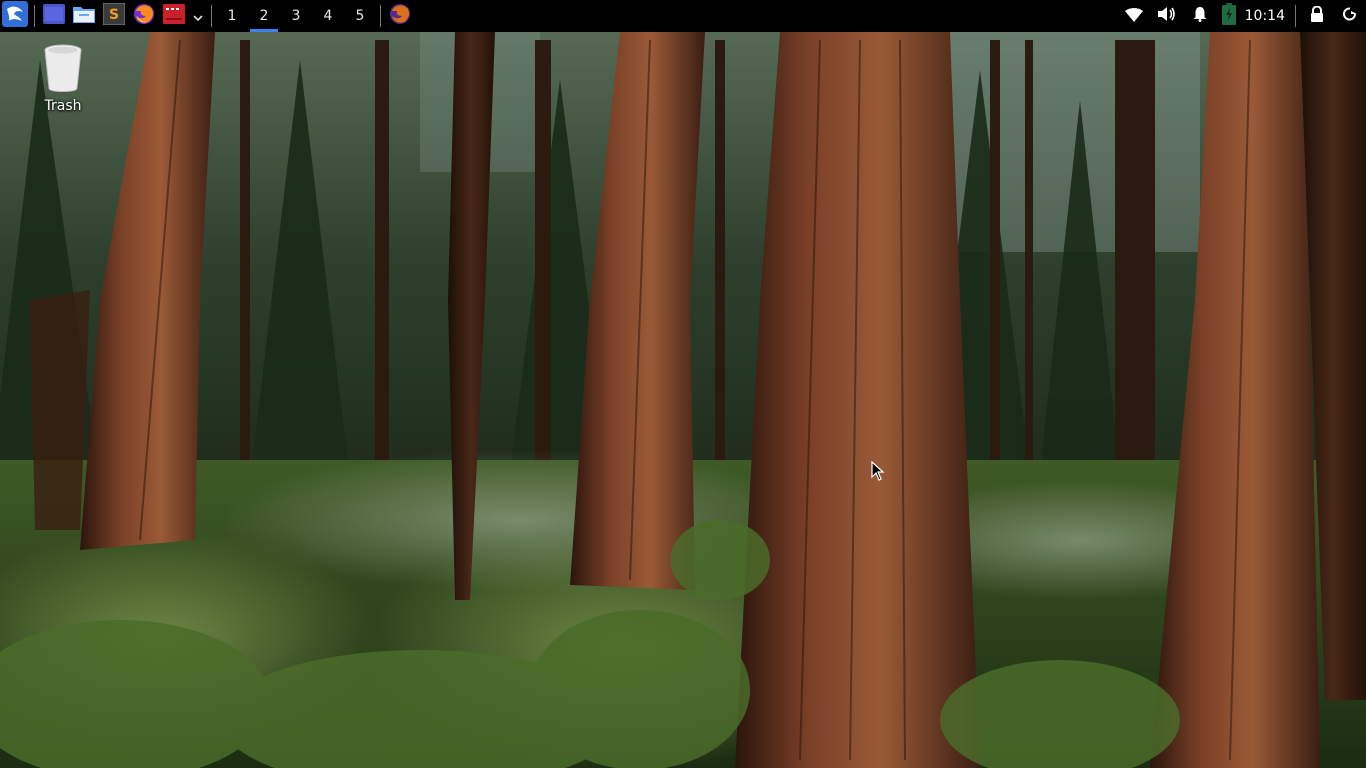 This screenshot has height=768, width=1366. I want to click on sublime-text-launcher: S, so click(114, 16).